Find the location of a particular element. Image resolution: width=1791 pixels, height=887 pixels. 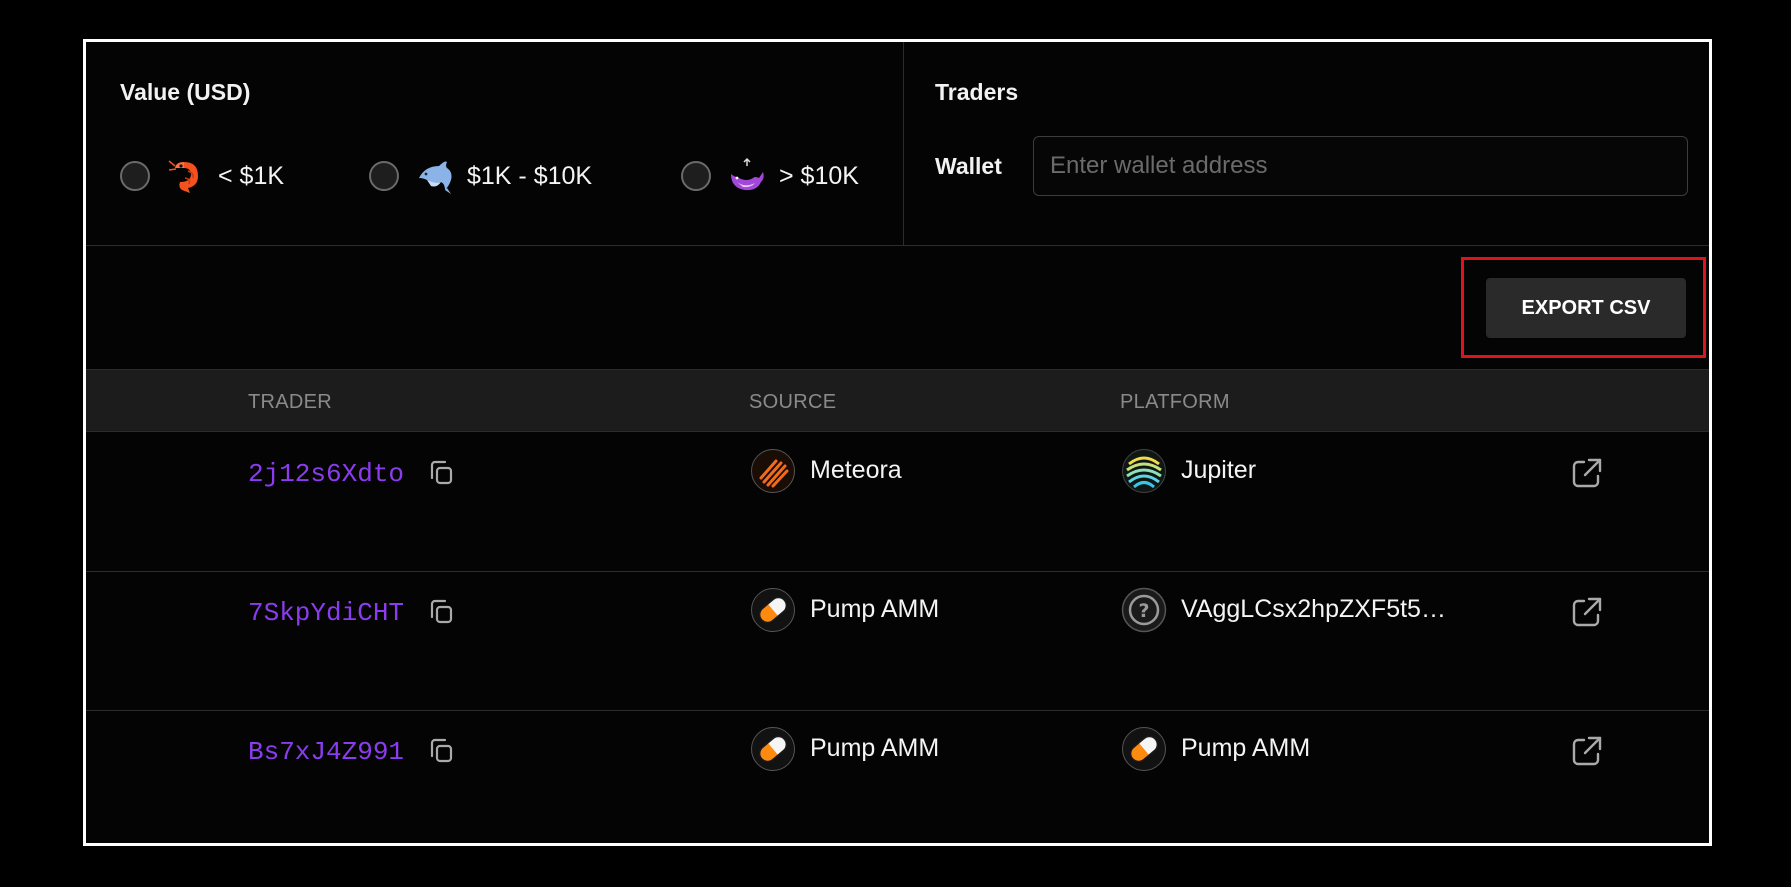

value-option-large: > $10K is located at coordinates (770, 176).